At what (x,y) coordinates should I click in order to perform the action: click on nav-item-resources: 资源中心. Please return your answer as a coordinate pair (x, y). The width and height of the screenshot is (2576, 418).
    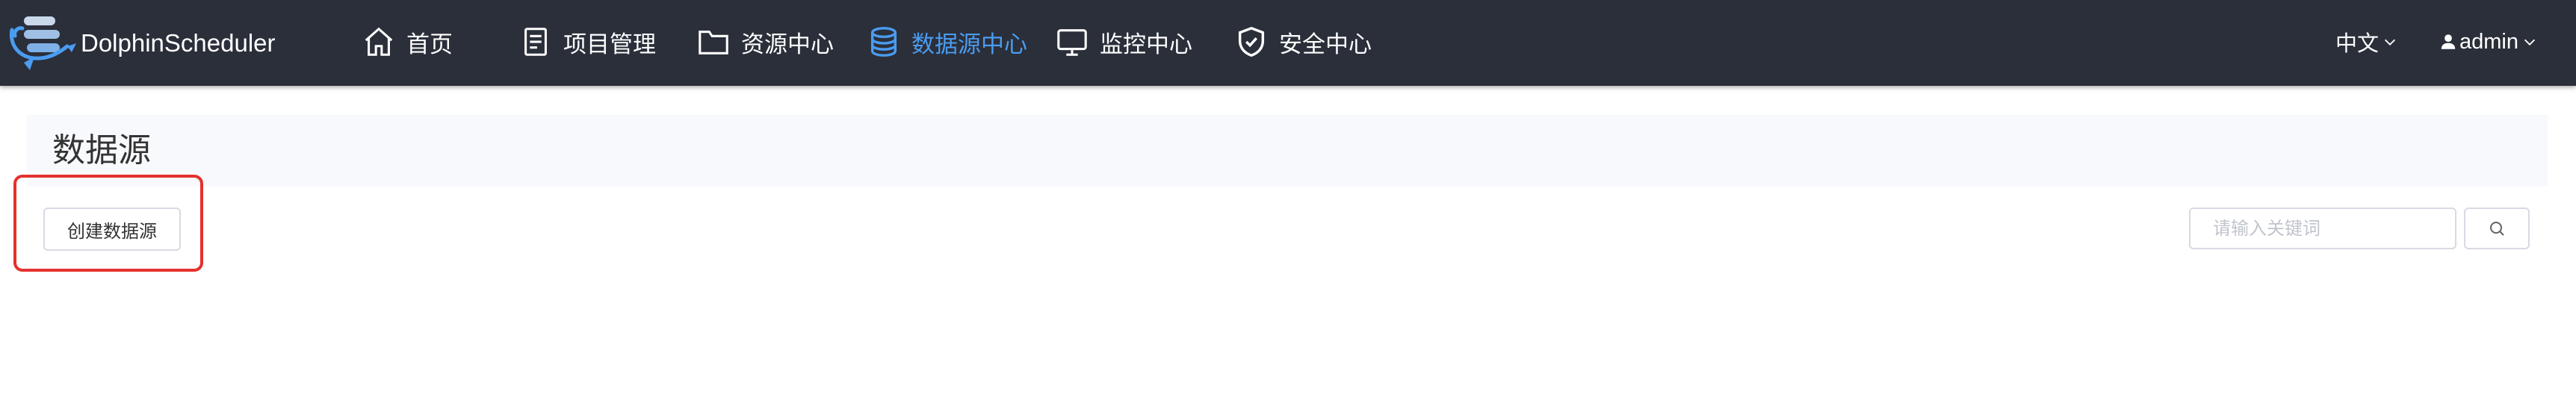
    Looking at the image, I should click on (765, 41).